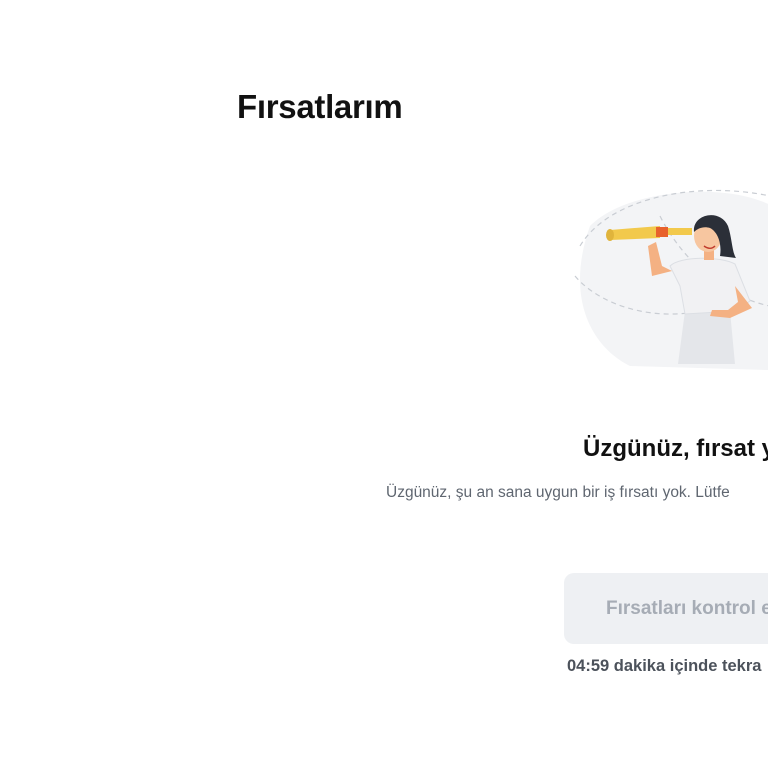 This screenshot has height=768, width=768. Describe the element at coordinates (664, 666) in the screenshot. I see `retry-countdown: 04:59 dakika içinde tekra` at that location.